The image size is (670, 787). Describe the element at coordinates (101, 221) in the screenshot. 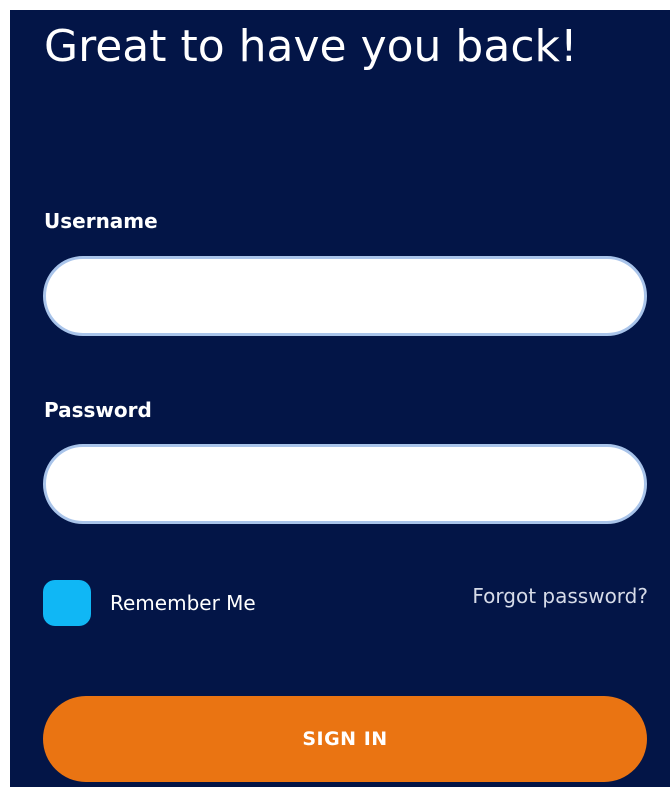

I see `username-label: Username` at that location.